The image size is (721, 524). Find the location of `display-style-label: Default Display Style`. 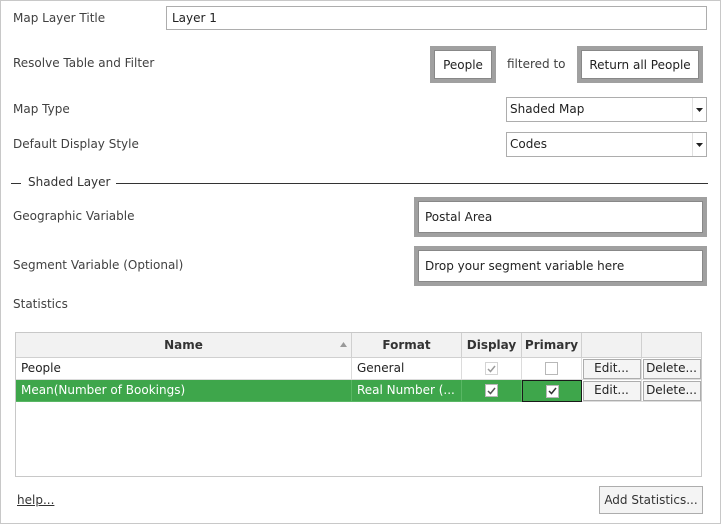

display-style-label: Default Display Style is located at coordinates (76, 144).